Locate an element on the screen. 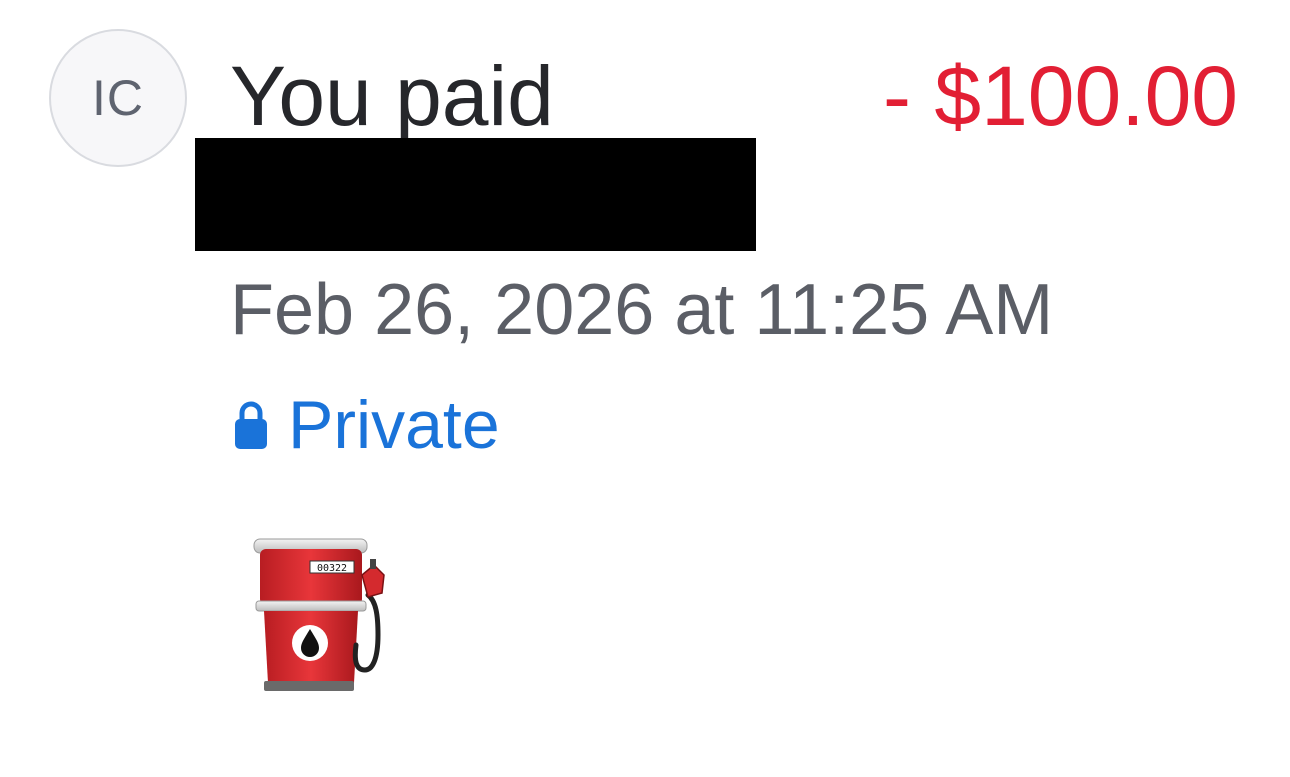  lock-icon is located at coordinates (251, 425).